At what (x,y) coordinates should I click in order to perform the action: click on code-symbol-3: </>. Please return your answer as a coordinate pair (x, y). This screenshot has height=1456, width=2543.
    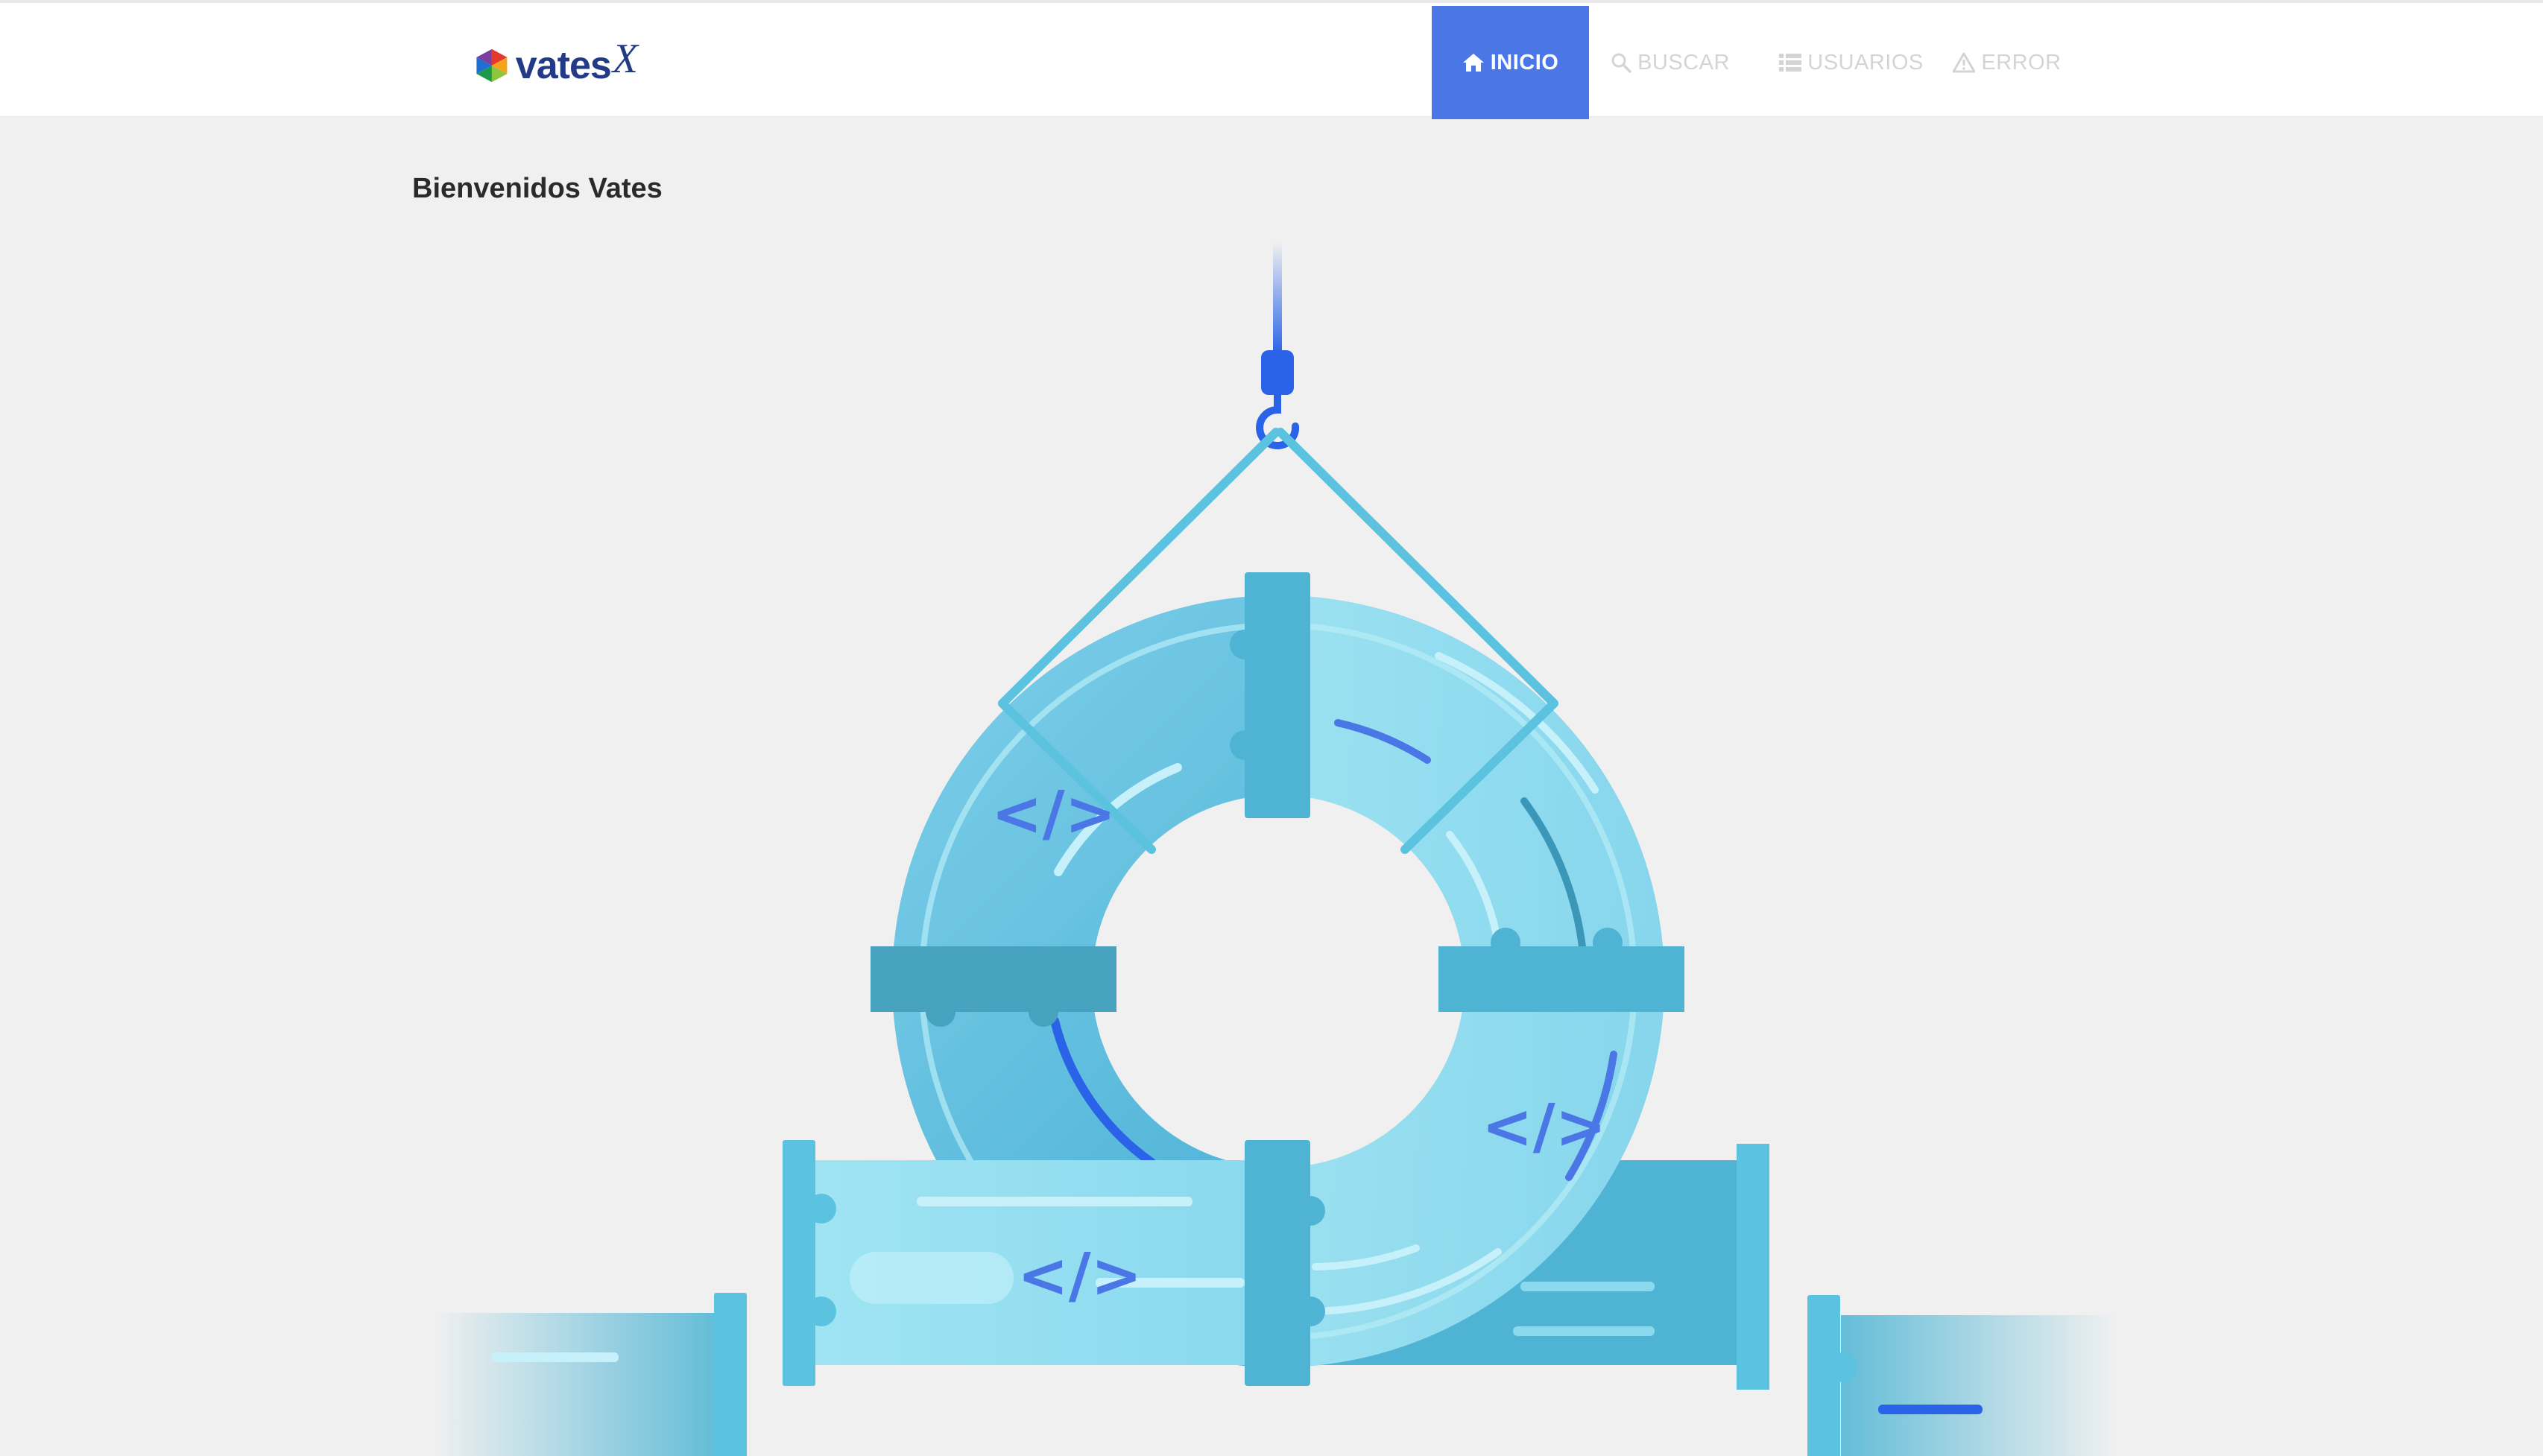
    Looking at the image, I should click on (1079, 1276).